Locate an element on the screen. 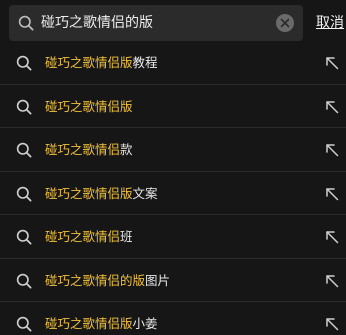  suggestion-label: 碰巧之歌情侣的版图片 is located at coordinates (107, 281).